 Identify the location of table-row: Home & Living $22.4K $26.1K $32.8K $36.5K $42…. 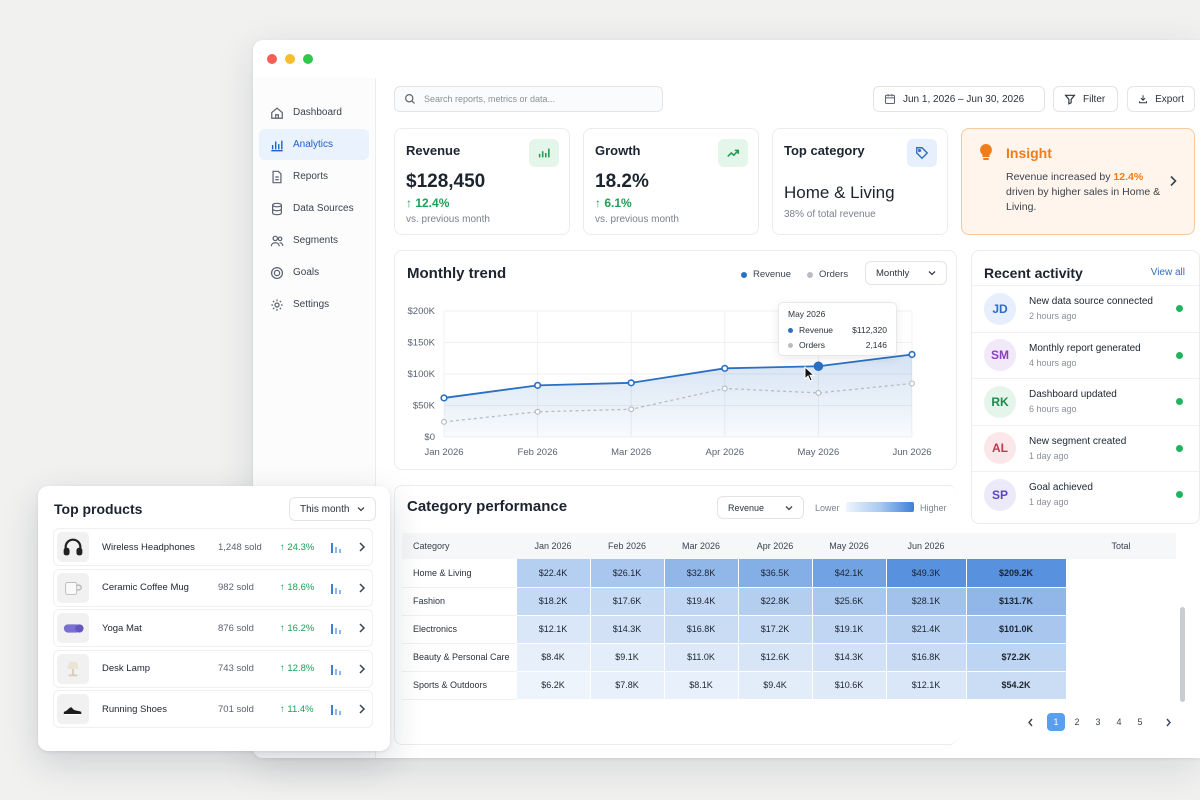
(789, 573).